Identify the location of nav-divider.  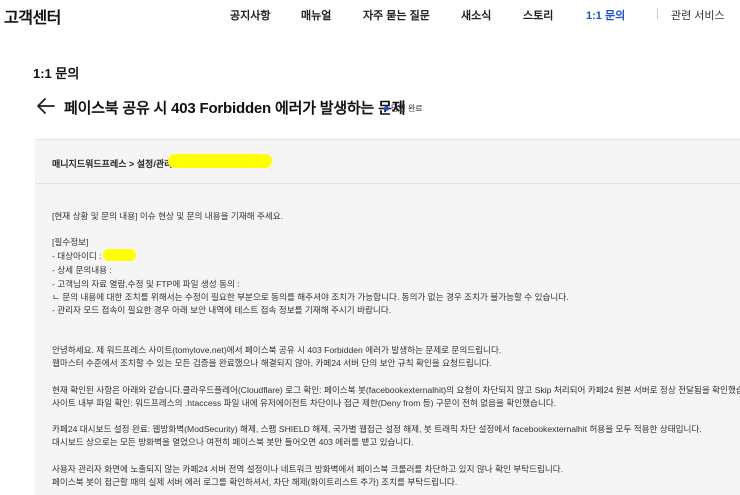
(657, 13).